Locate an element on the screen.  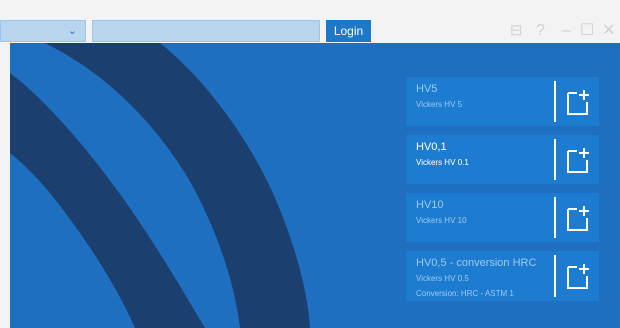
test-method-title: HV0,5 - conversion HRC is located at coordinates (476, 263).